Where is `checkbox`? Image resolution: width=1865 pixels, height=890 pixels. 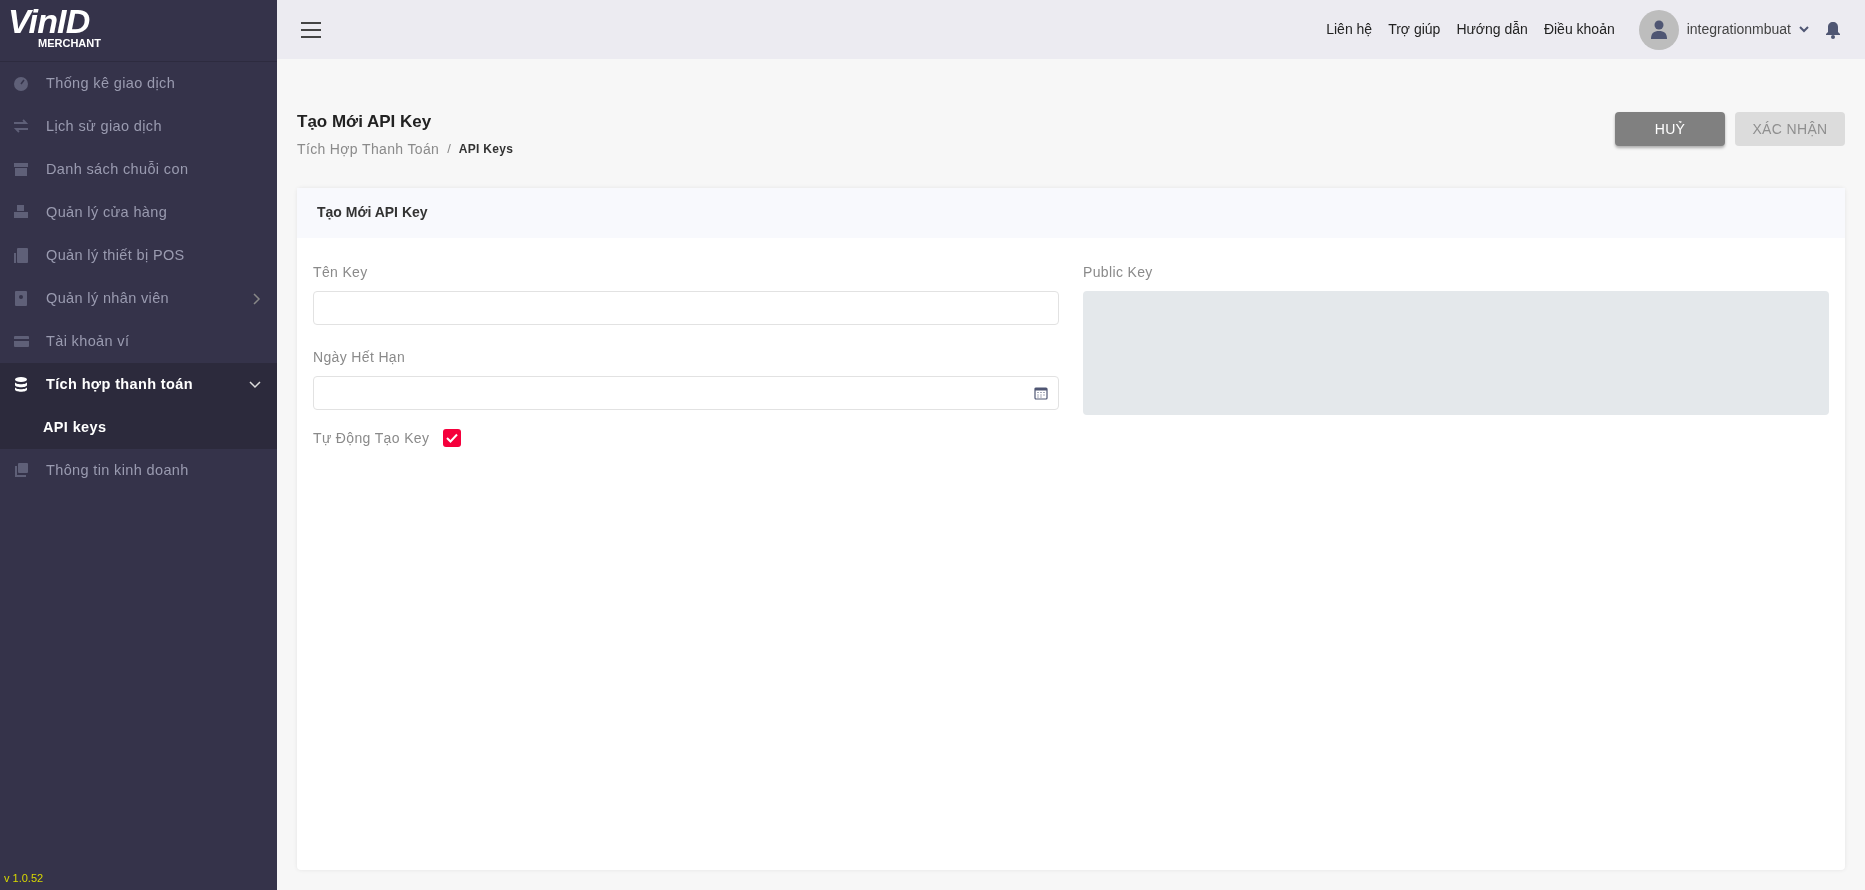 checkbox is located at coordinates (452, 438).